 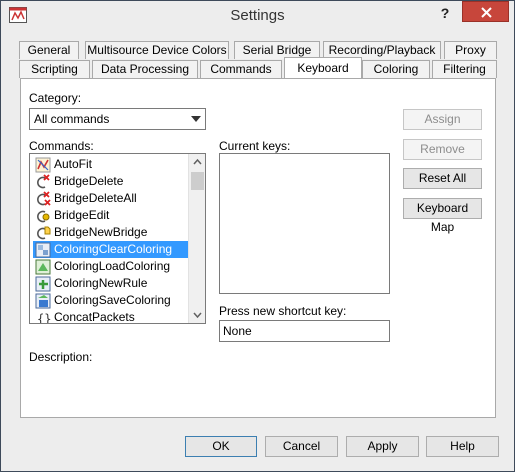 I want to click on tab-proxy: Proxy, so click(x=470, y=50).